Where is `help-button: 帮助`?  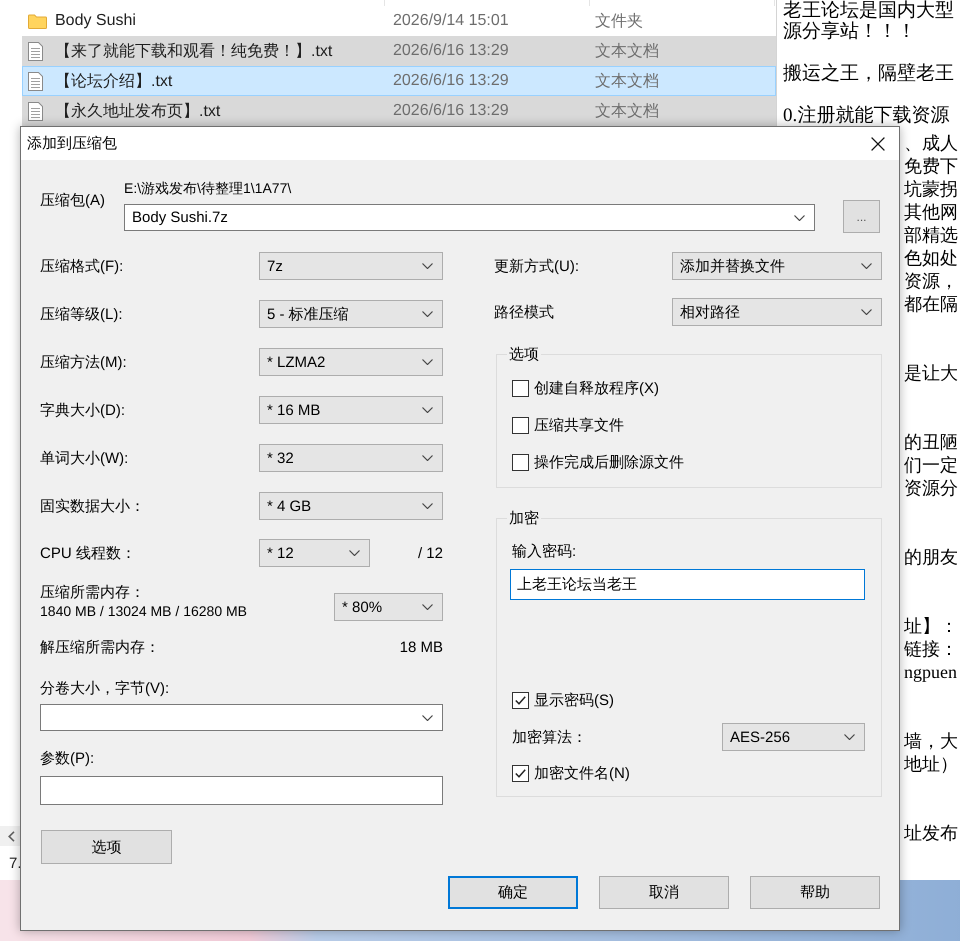
help-button: 帮助 is located at coordinates (815, 892).